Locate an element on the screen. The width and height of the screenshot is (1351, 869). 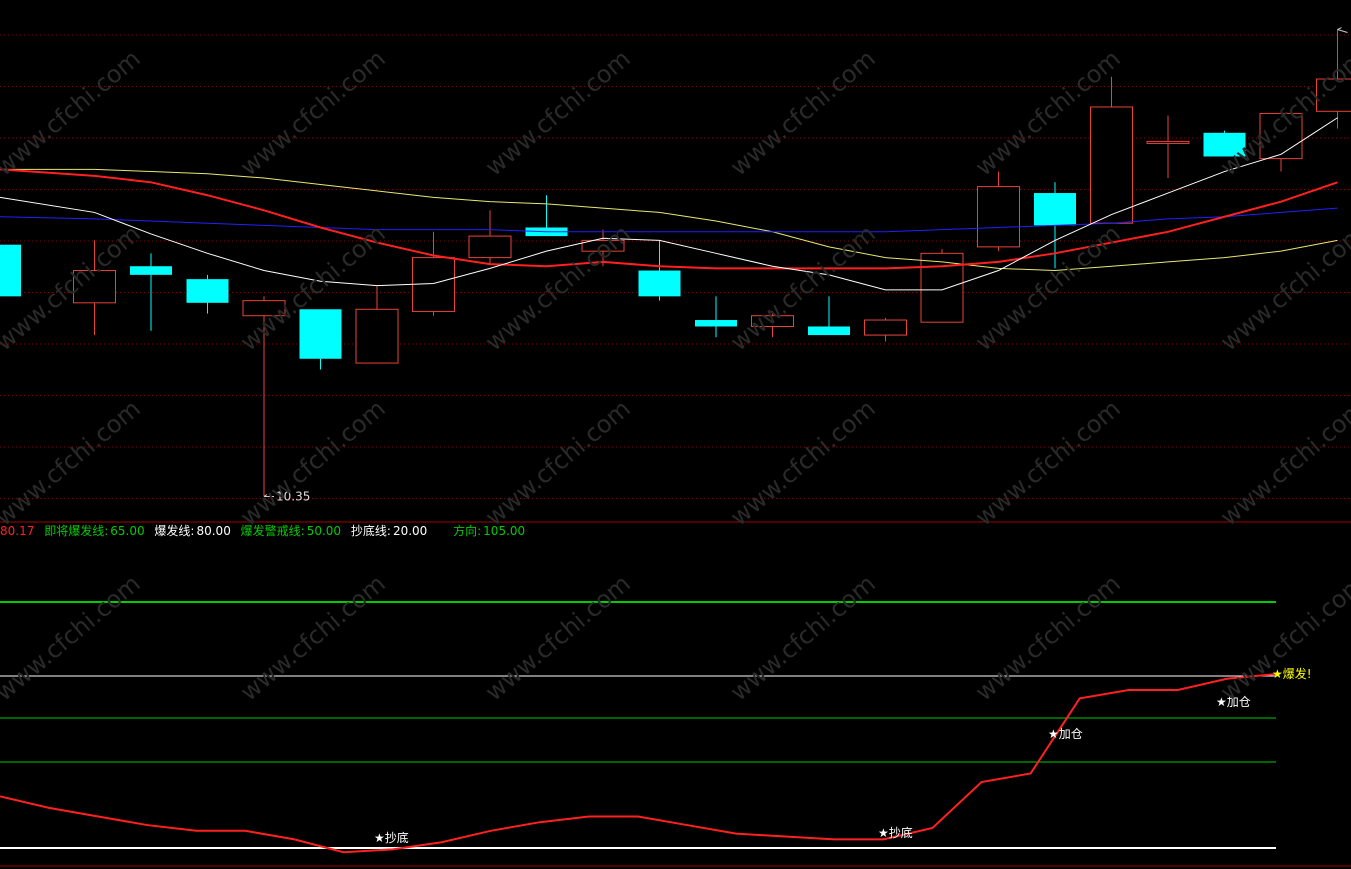
legend-warn-value: 50.00 is located at coordinates (324, 531).